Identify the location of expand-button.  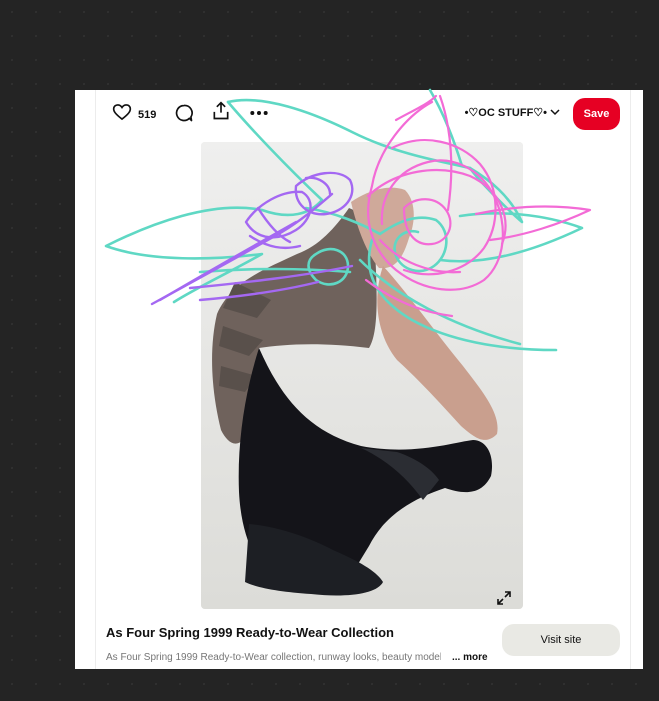
(504, 597).